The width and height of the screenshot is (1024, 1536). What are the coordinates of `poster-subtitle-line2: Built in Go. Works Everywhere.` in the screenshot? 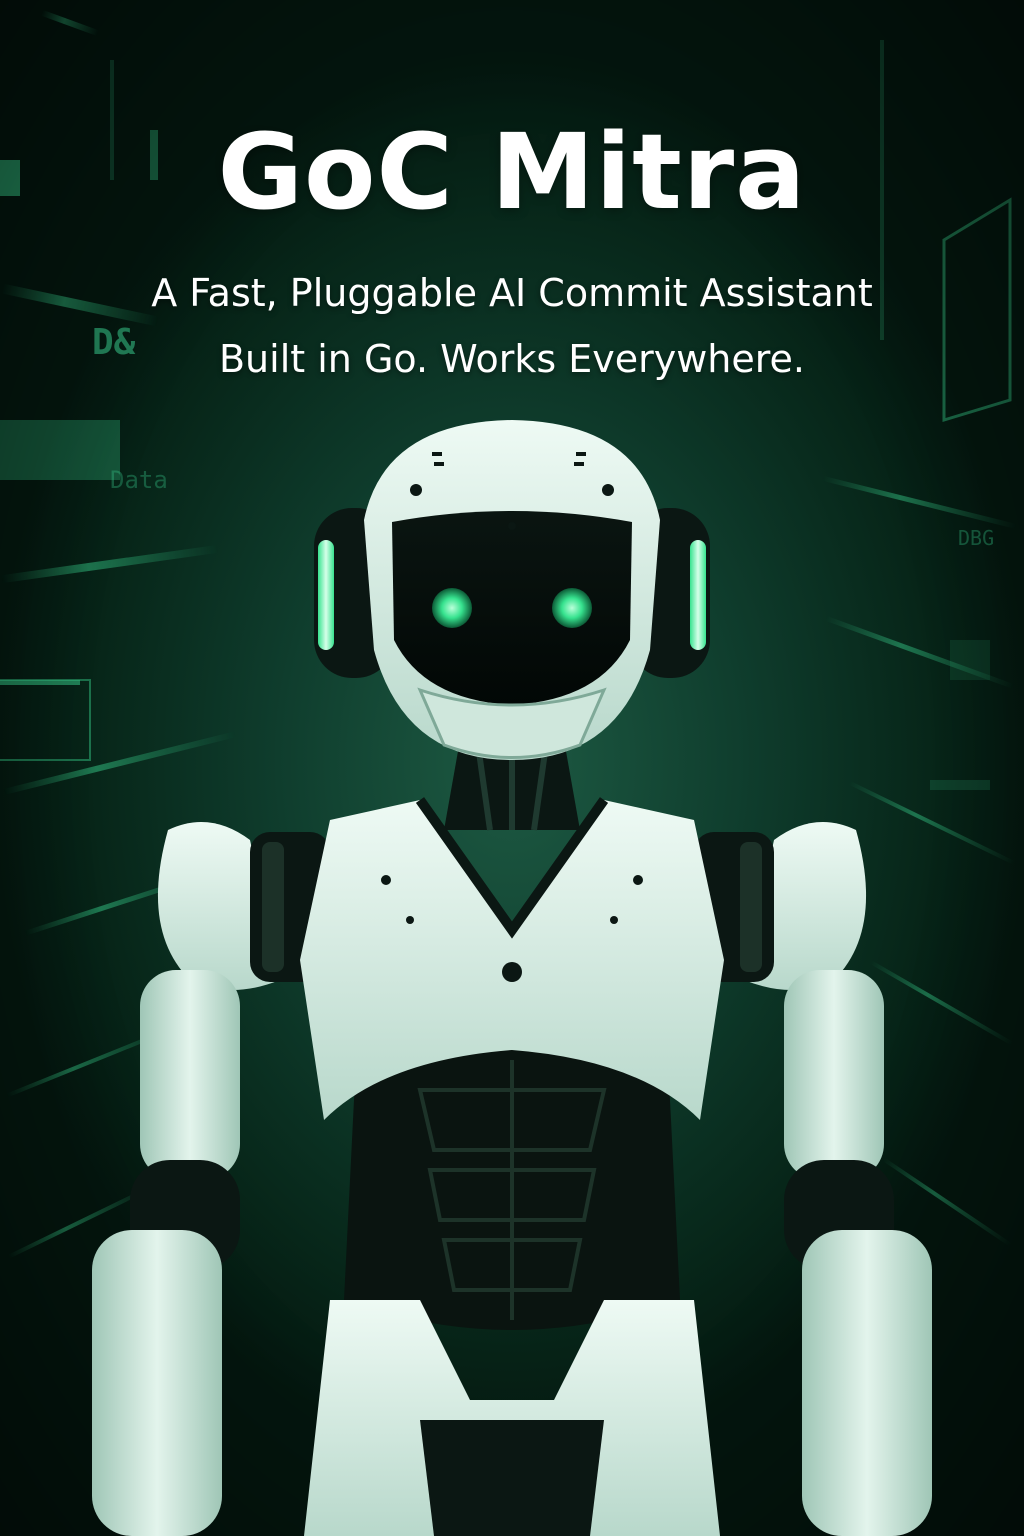 It's located at (512, 359).